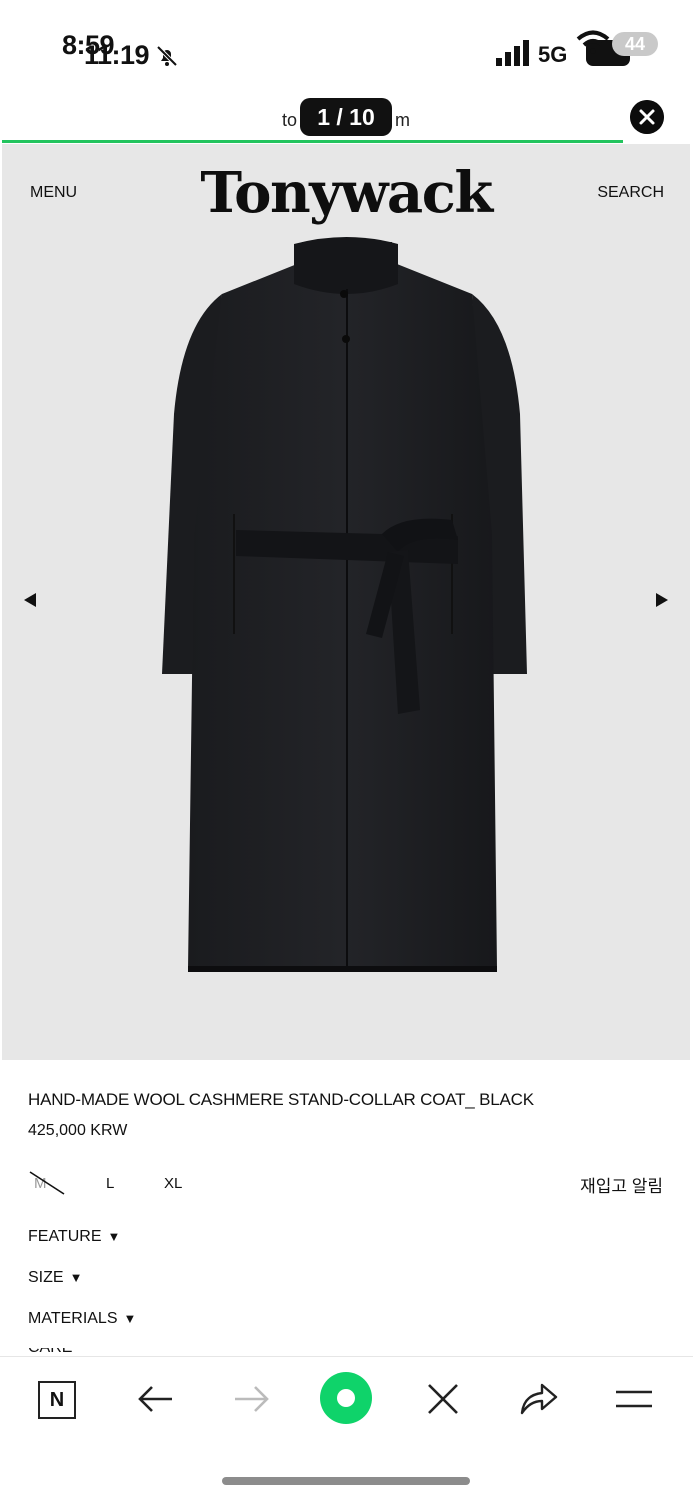 This screenshot has width=693, height=1500. What do you see at coordinates (635, 44) in the screenshot?
I see `battery-level: 44` at bounding box center [635, 44].